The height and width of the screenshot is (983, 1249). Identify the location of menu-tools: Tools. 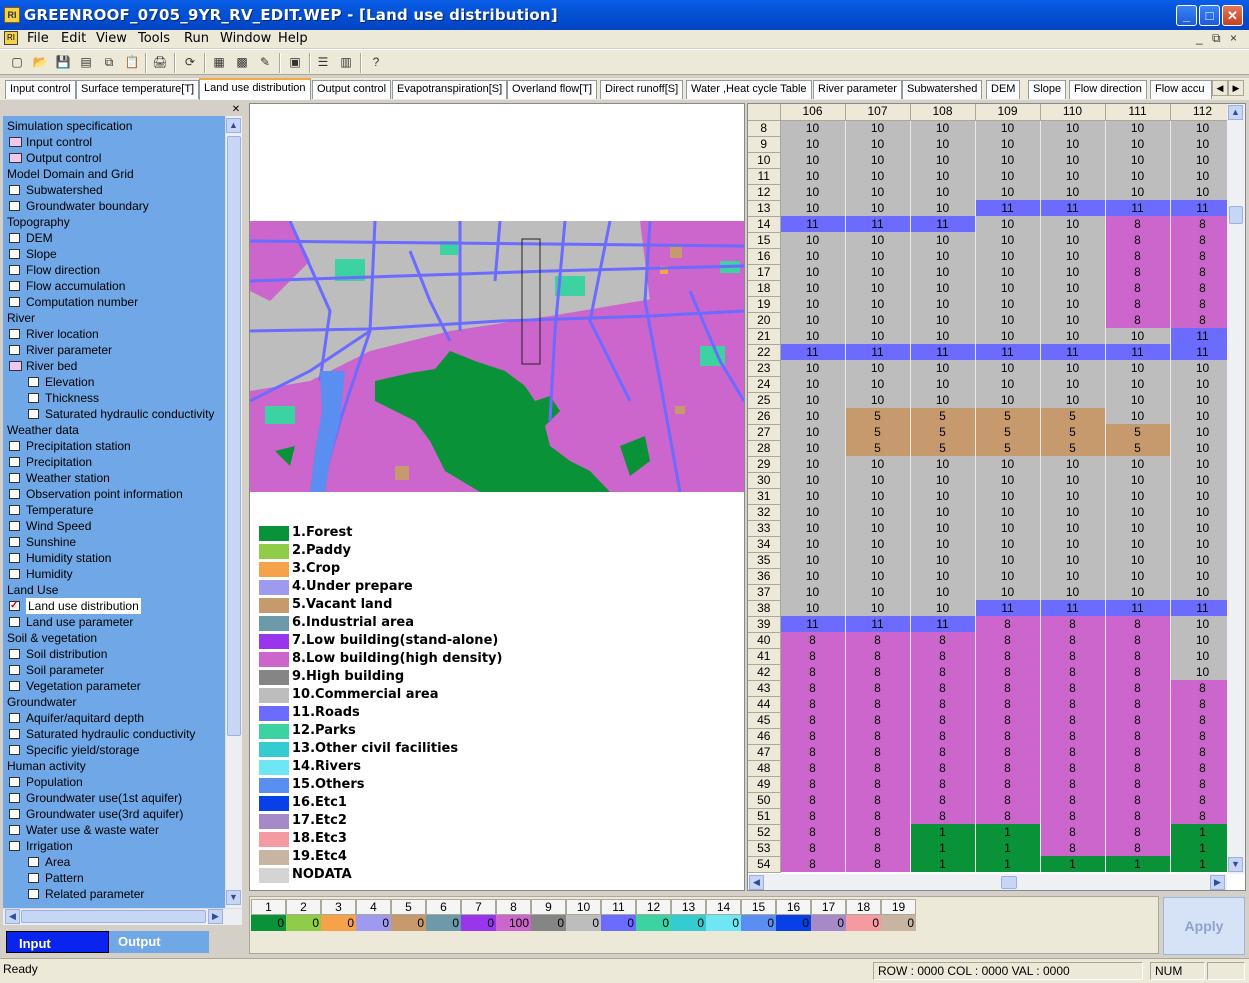
(154, 38).